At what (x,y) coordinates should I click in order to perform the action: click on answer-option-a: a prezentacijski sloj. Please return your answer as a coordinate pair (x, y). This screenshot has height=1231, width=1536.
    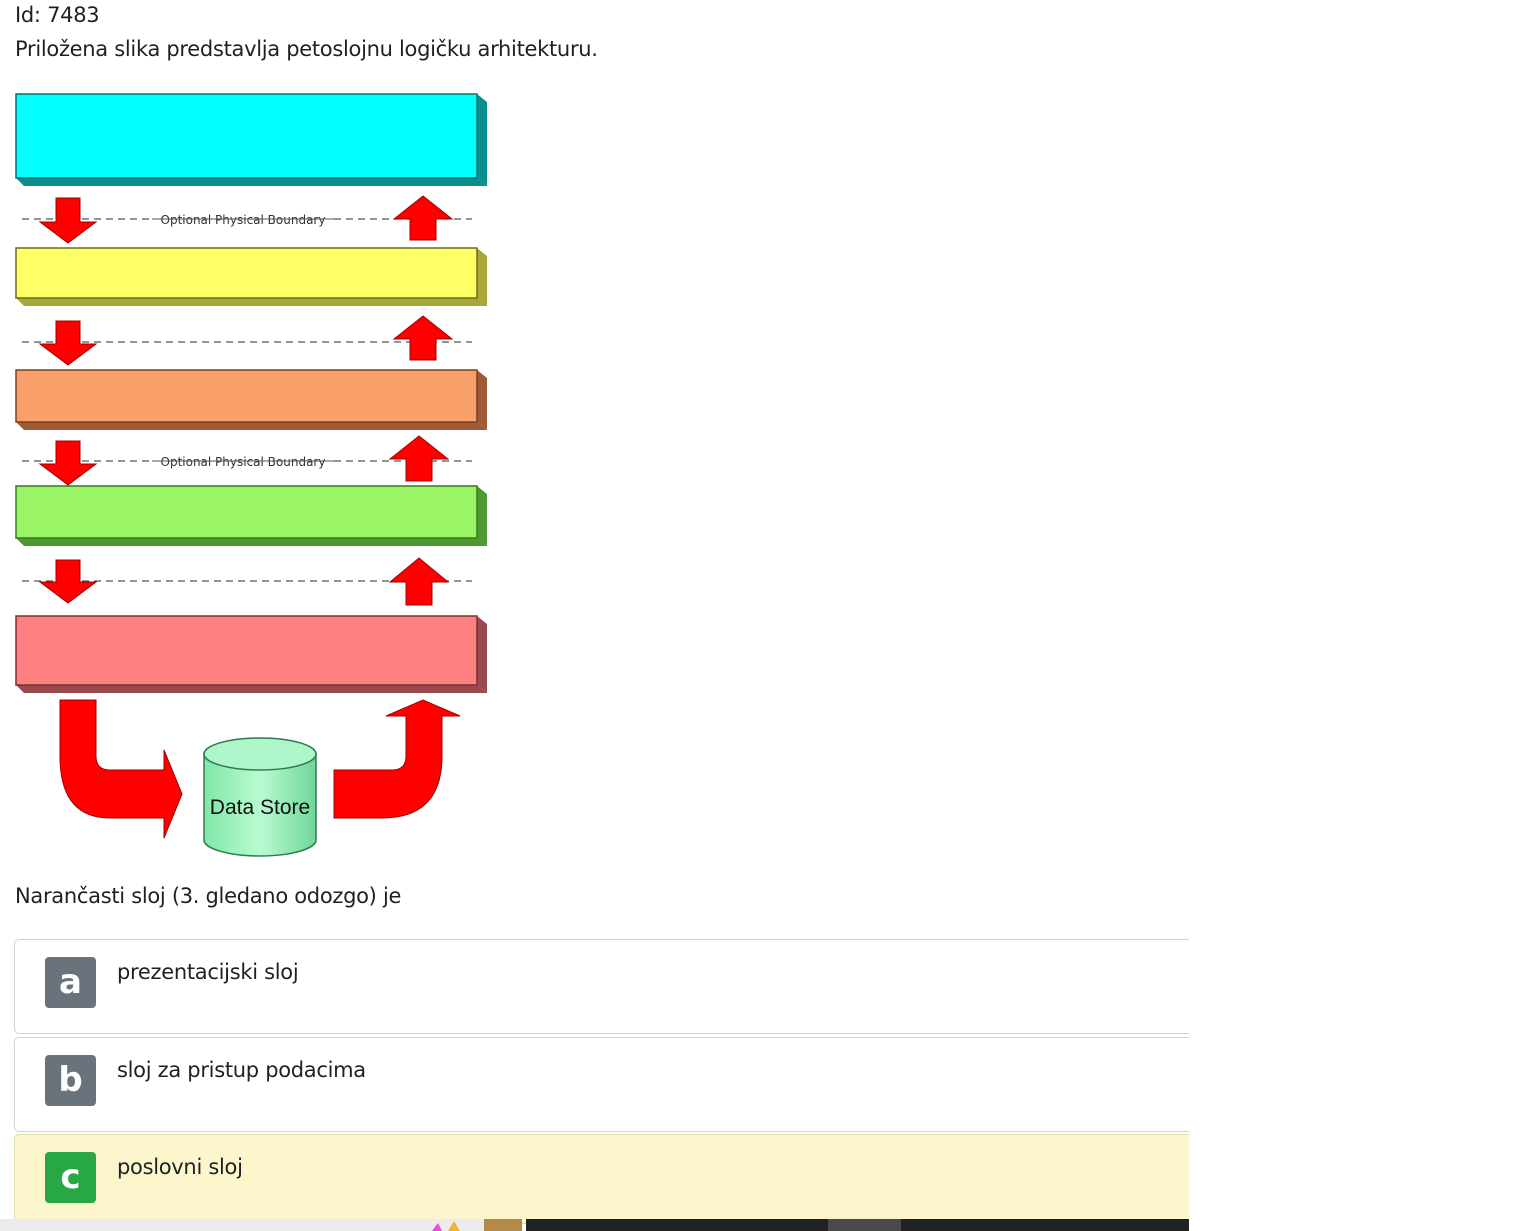
    Looking at the image, I should click on (601, 986).